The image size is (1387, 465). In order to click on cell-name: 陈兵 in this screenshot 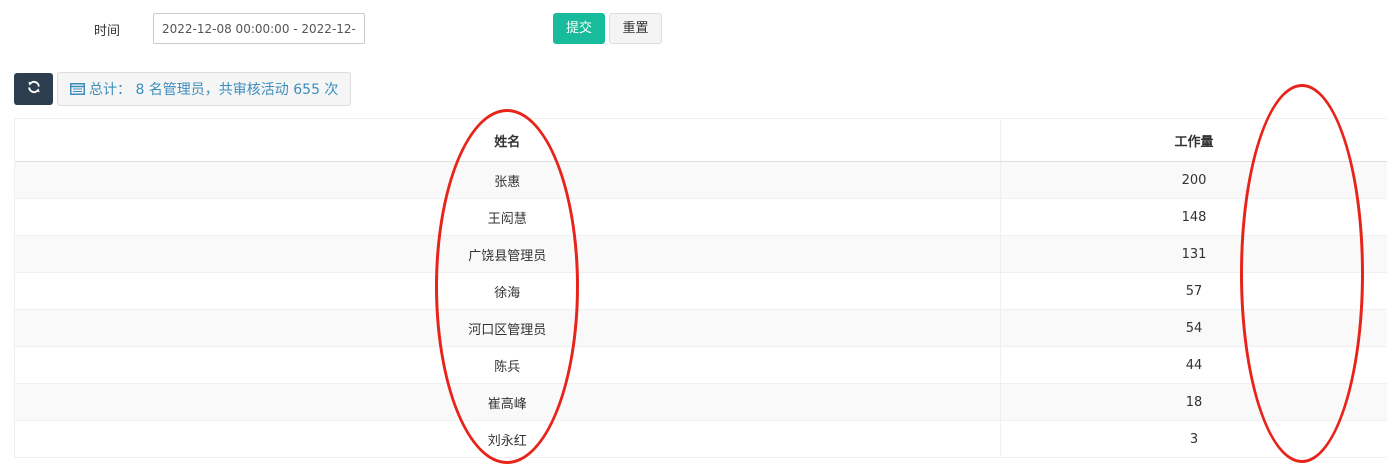, I will do `click(508, 365)`.